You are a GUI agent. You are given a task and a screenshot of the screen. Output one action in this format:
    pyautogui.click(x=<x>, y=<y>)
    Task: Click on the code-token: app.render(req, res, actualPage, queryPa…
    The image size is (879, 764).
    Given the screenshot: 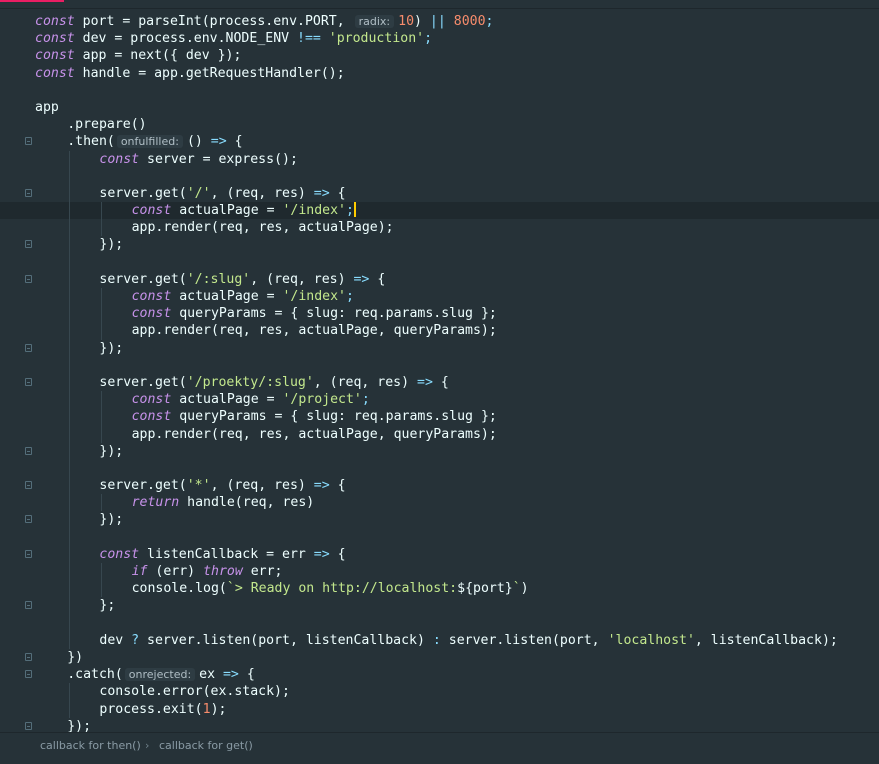 What is the action you would take?
    pyautogui.click(x=314, y=331)
    